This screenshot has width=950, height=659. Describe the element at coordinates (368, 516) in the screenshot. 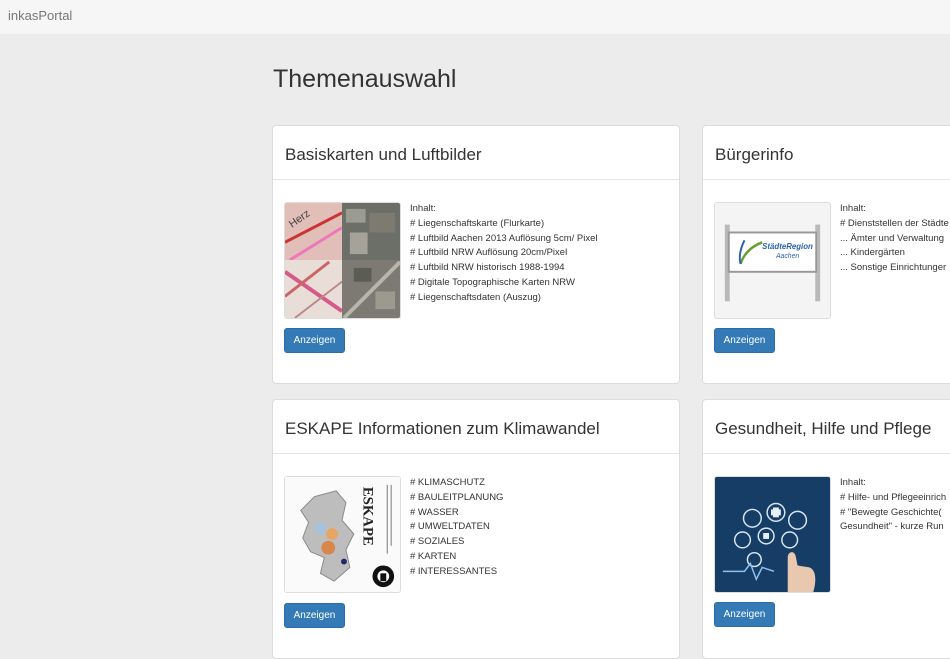

I see `eskape-wordmark: ESKAPE` at that location.